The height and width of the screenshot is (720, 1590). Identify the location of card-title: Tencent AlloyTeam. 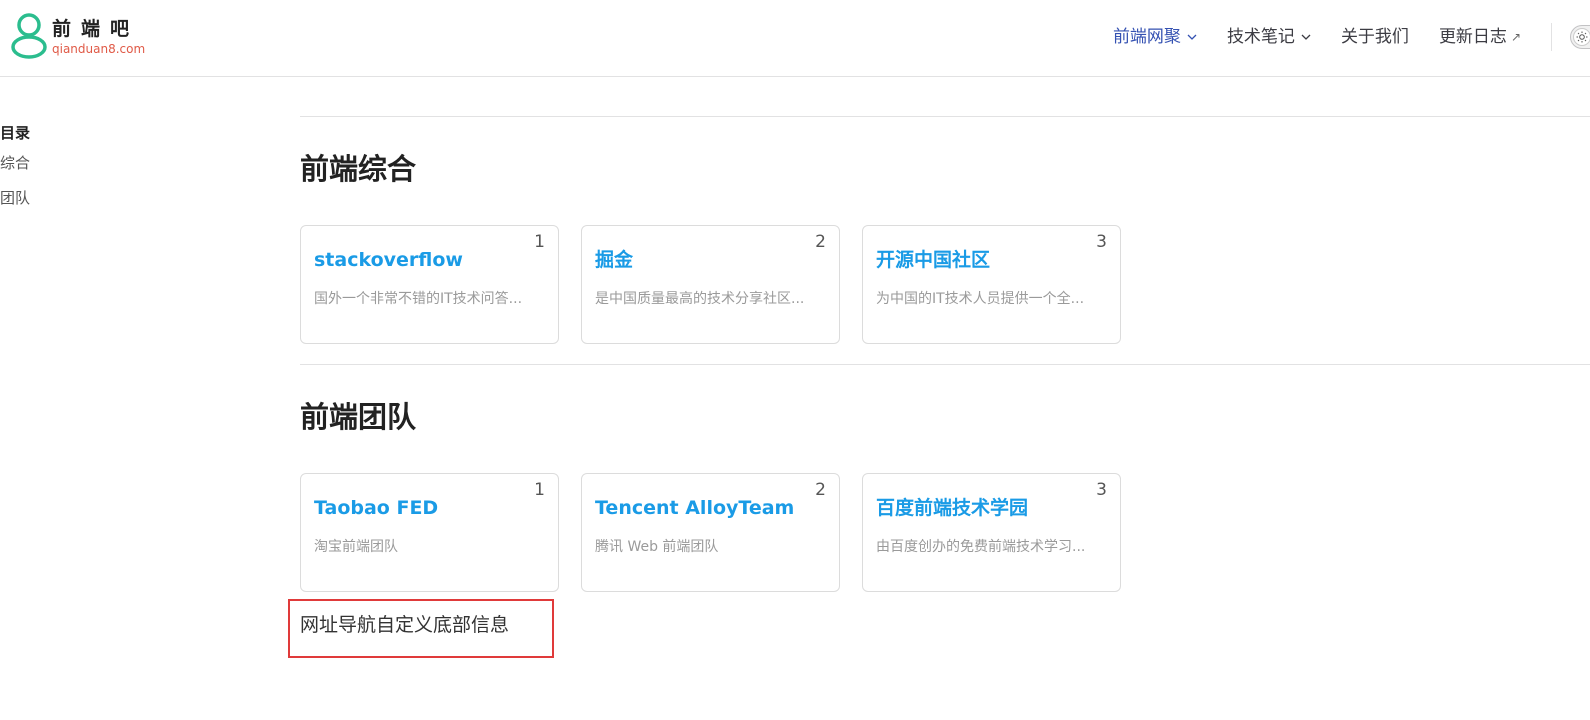
(695, 508).